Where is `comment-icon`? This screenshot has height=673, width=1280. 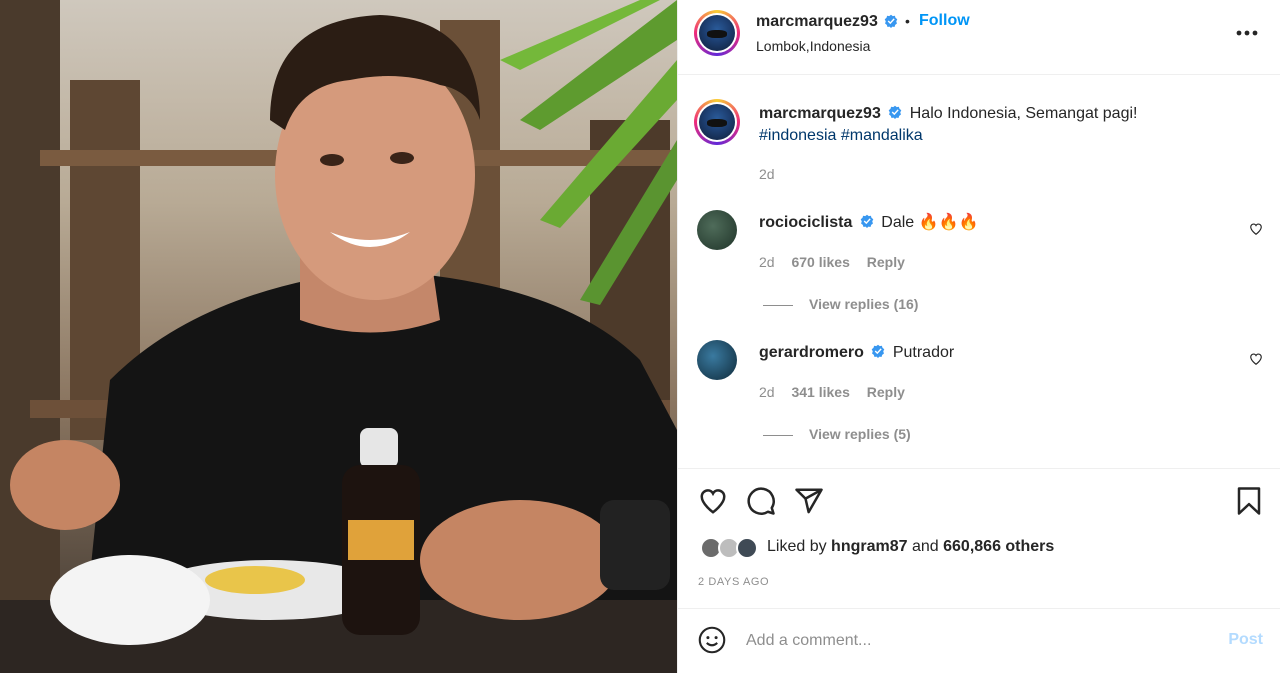
comment-icon is located at coordinates (761, 501).